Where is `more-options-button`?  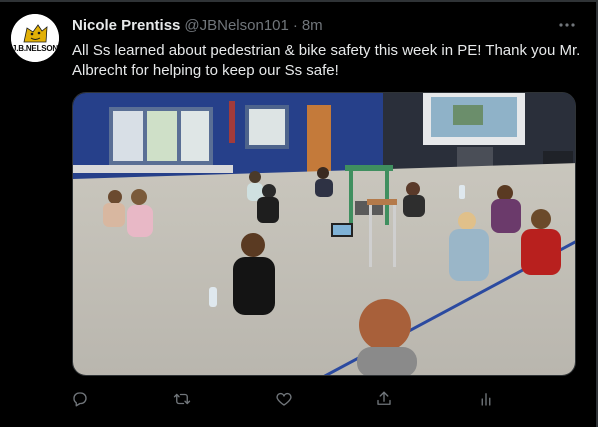
more-options-button is located at coordinates (567, 25).